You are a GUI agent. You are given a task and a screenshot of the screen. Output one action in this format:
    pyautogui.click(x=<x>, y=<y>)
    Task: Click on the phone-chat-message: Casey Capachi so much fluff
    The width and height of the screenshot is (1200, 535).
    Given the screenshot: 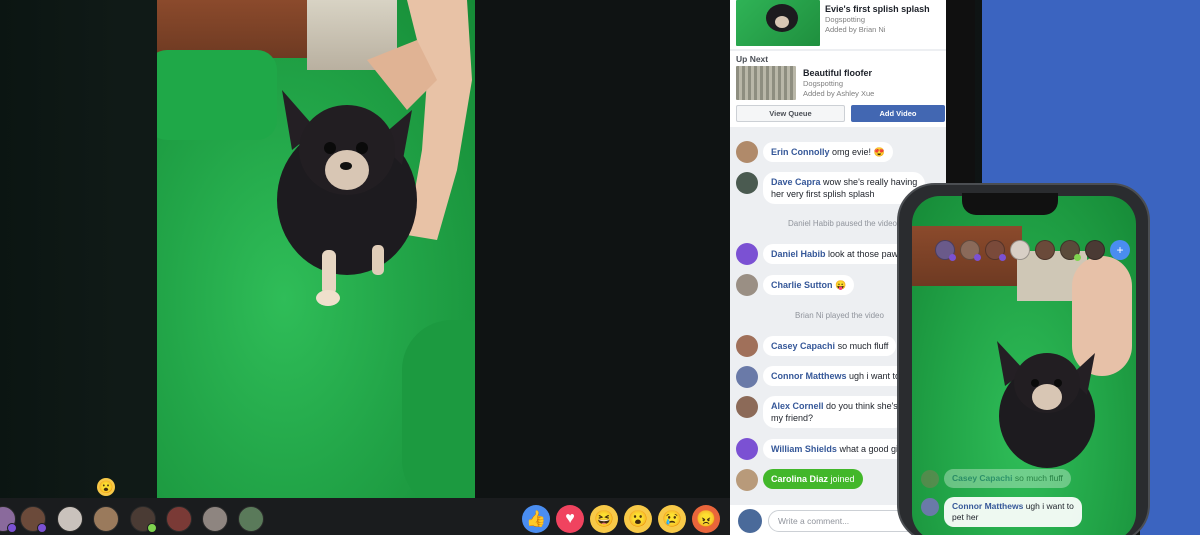 What is the action you would take?
    pyautogui.click(x=1007, y=478)
    